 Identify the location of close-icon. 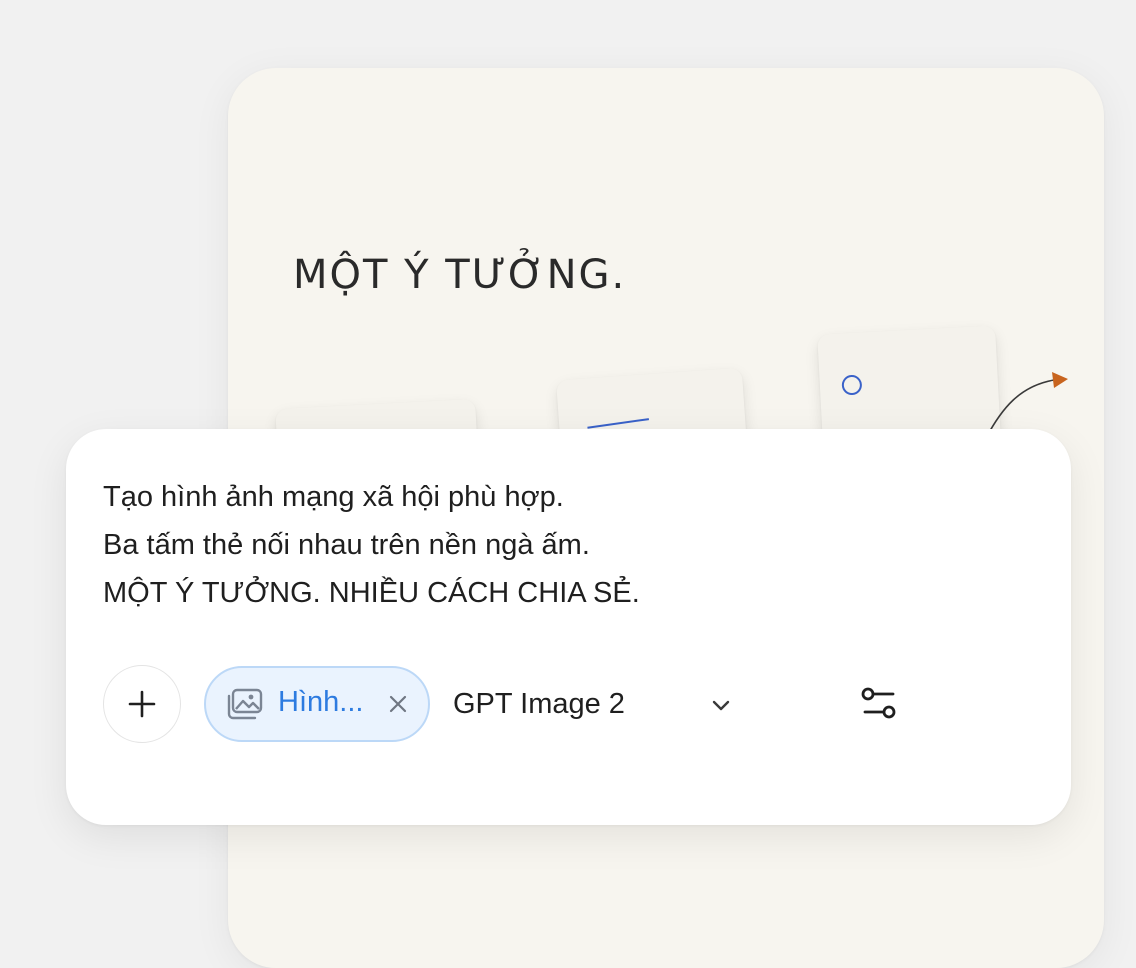
(398, 704).